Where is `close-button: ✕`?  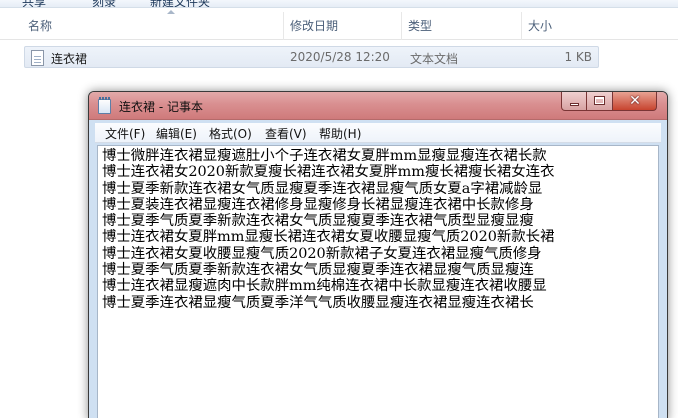
close-button: ✕ is located at coordinates (635, 101).